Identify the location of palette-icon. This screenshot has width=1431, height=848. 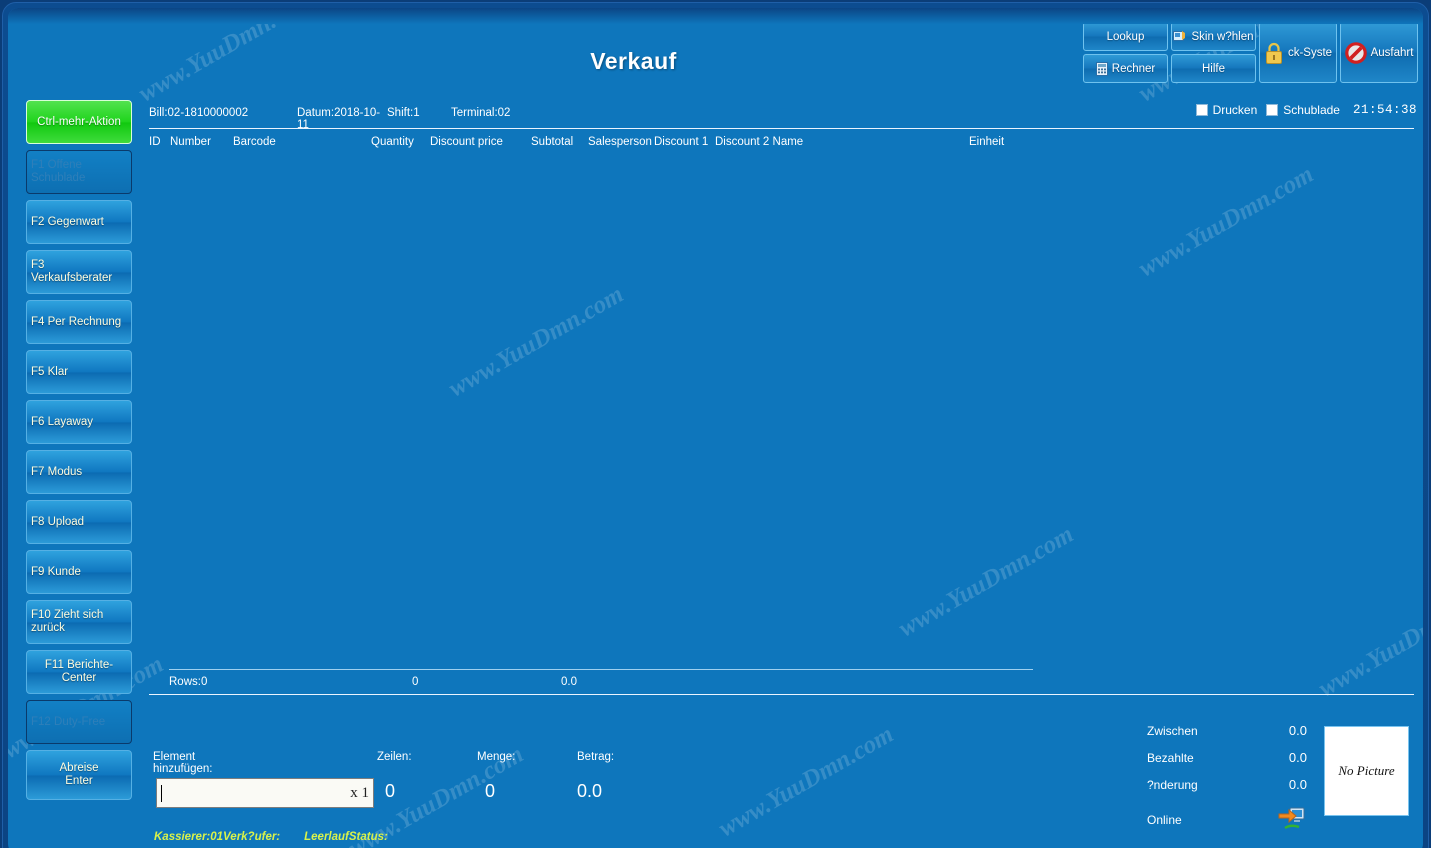
(1180, 36).